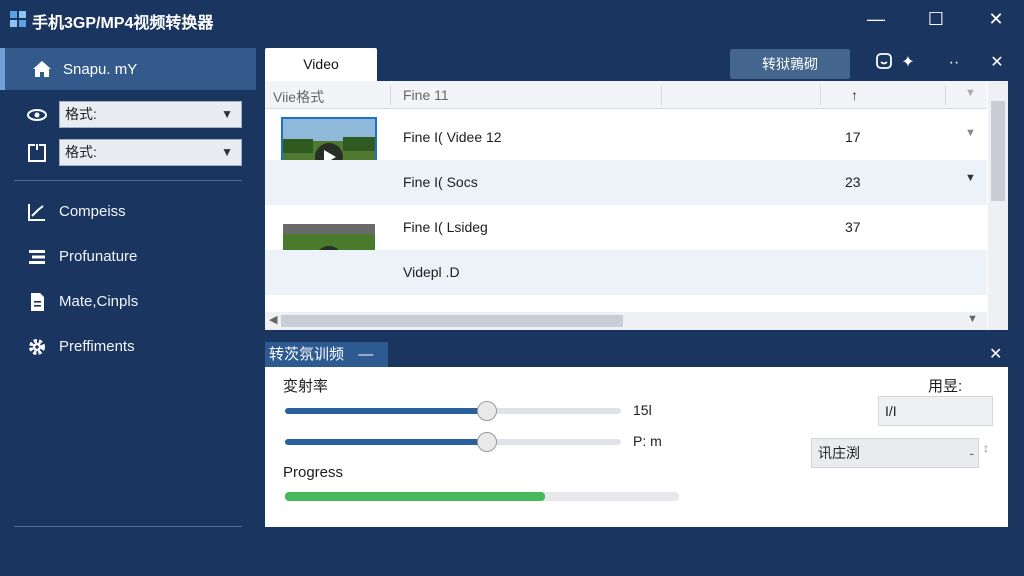 This screenshot has width=1024, height=576. What do you see at coordinates (81, 114) in the screenshot?
I see `format-select-1-value: 格式:` at bounding box center [81, 114].